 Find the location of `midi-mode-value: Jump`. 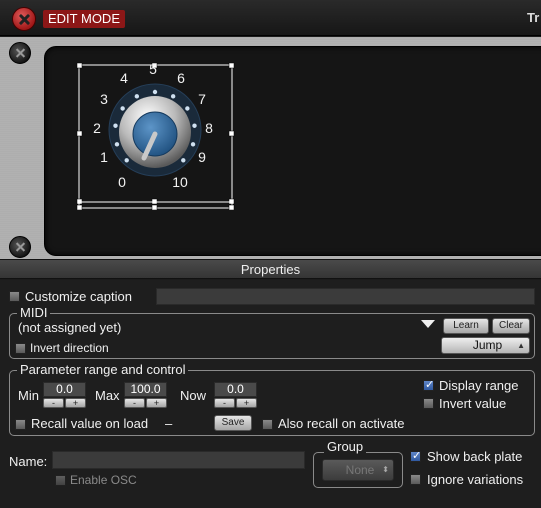

midi-mode-value: Jump is located at coordinates (487, 345).